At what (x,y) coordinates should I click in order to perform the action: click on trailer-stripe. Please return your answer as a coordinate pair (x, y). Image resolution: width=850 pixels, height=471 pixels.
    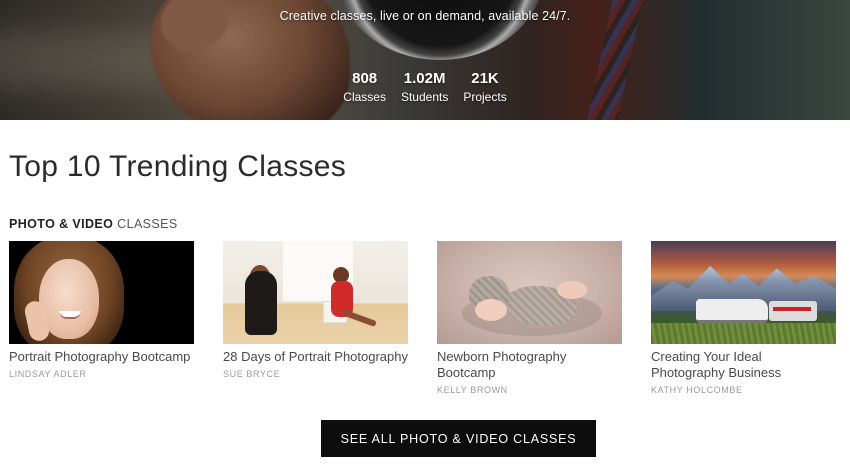
    Looking at the image, I should click on (792, 309).